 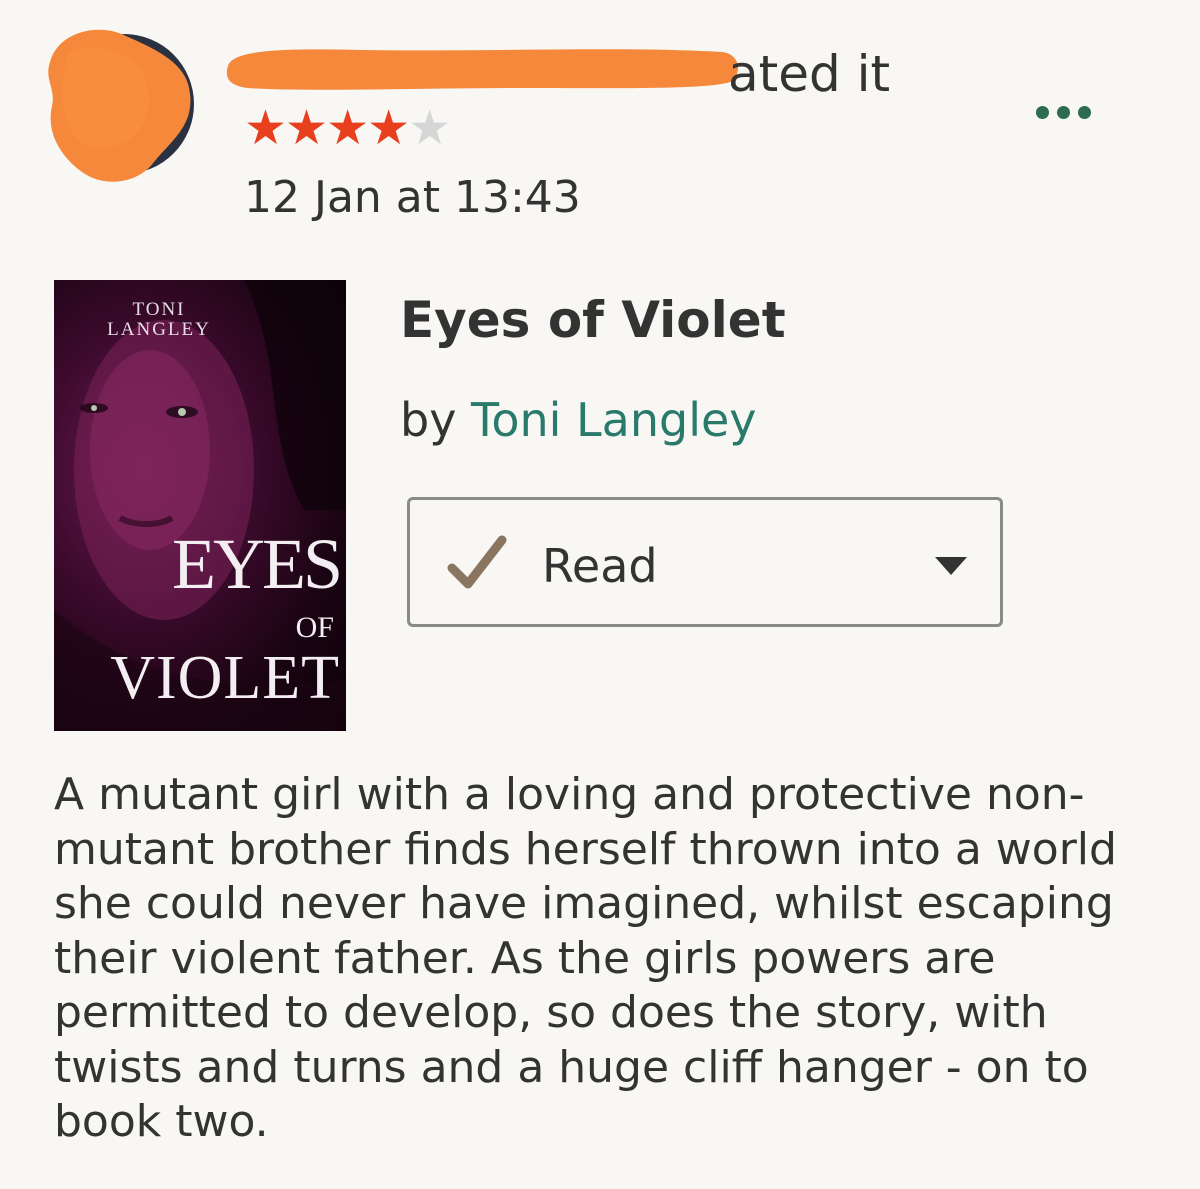 I want to click on star-rating: ★★★★★, so click(x=347, y=128).